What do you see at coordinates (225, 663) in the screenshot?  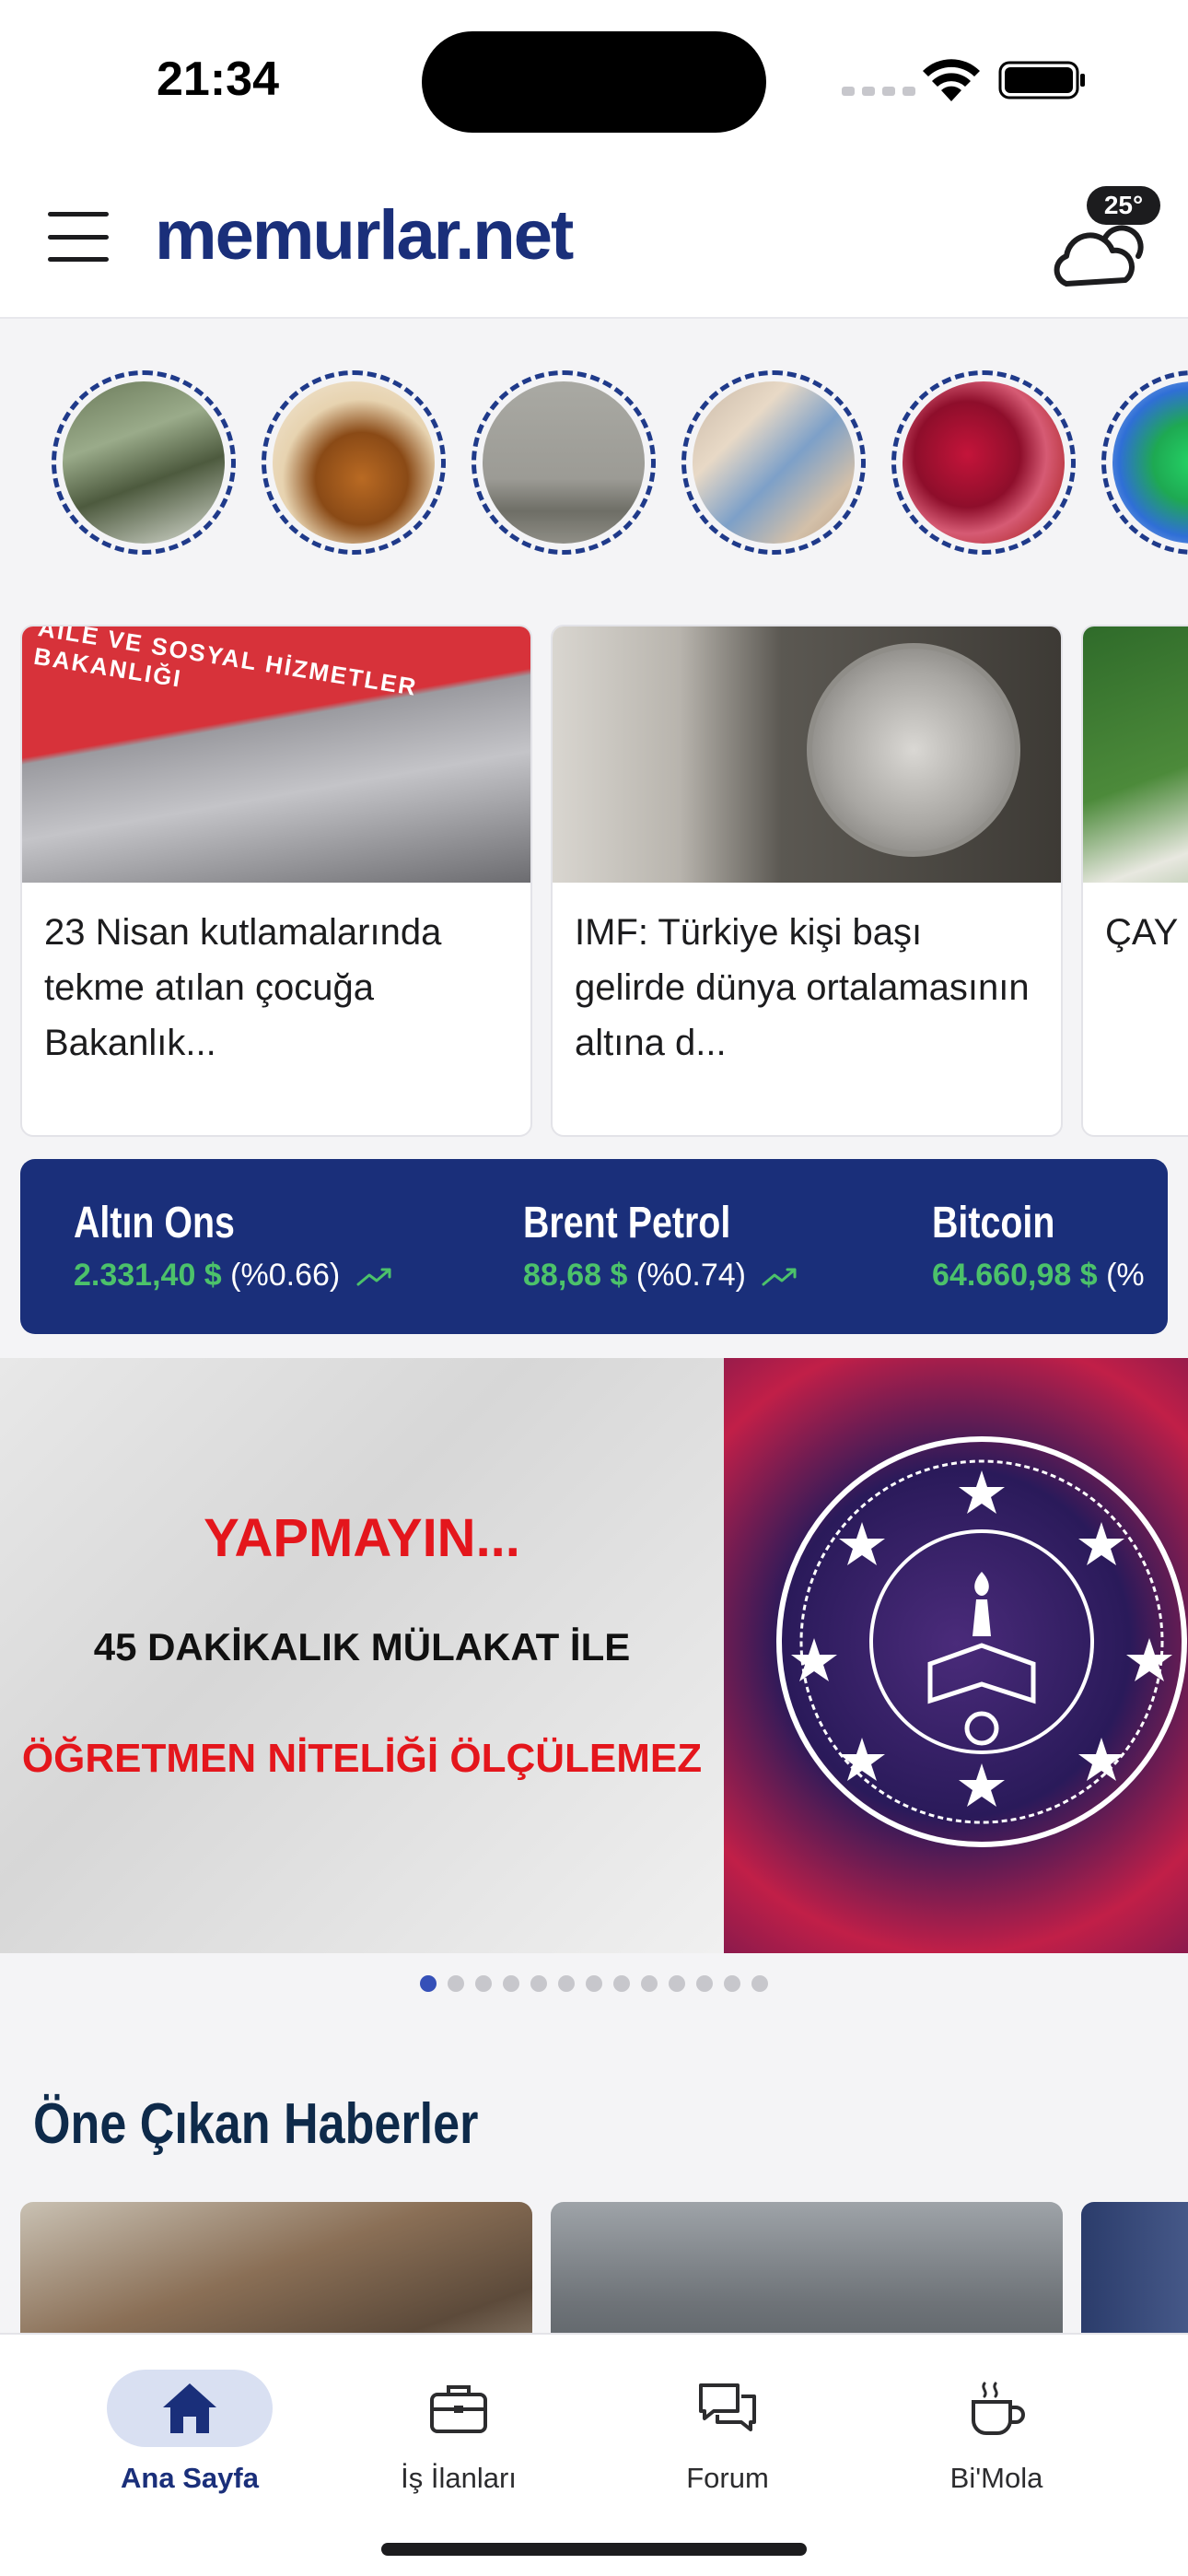 I see `ministry-sign: AİLE VE SOSYAL HİZMETLER BAKANLIĞI` at bounding box center [225, 663].